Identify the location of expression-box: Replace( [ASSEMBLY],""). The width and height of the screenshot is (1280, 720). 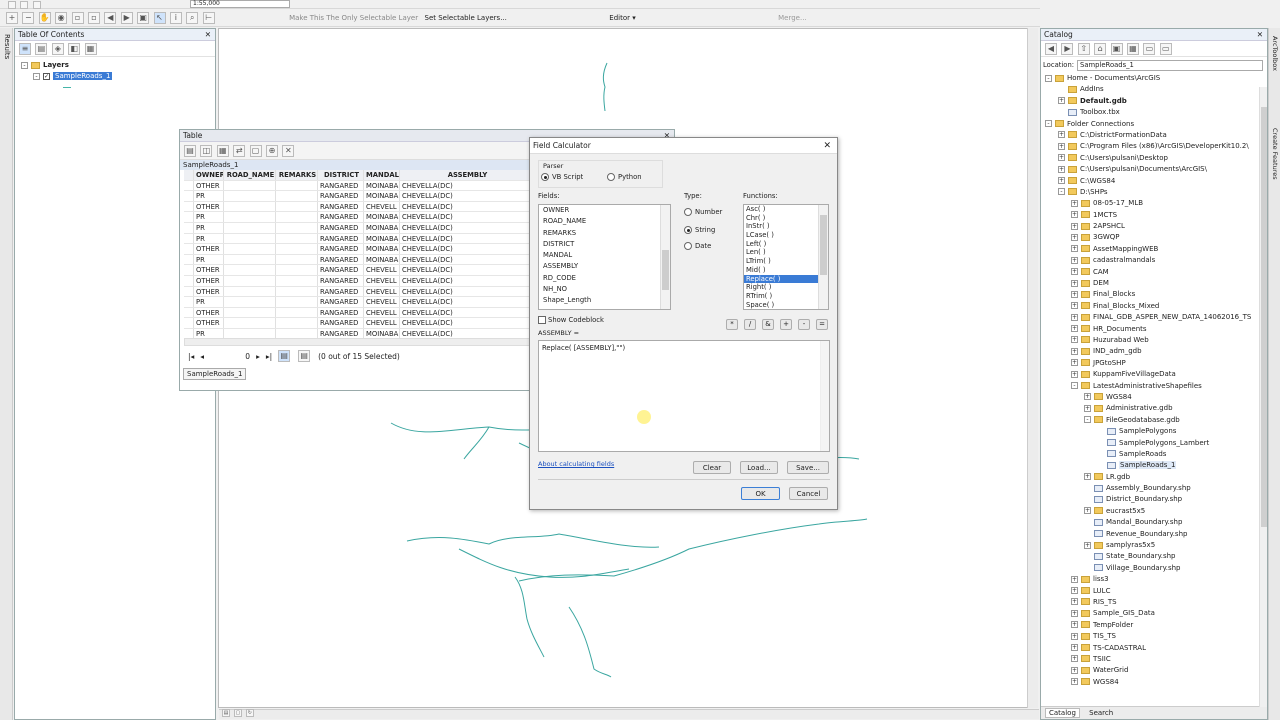
(684, 396).